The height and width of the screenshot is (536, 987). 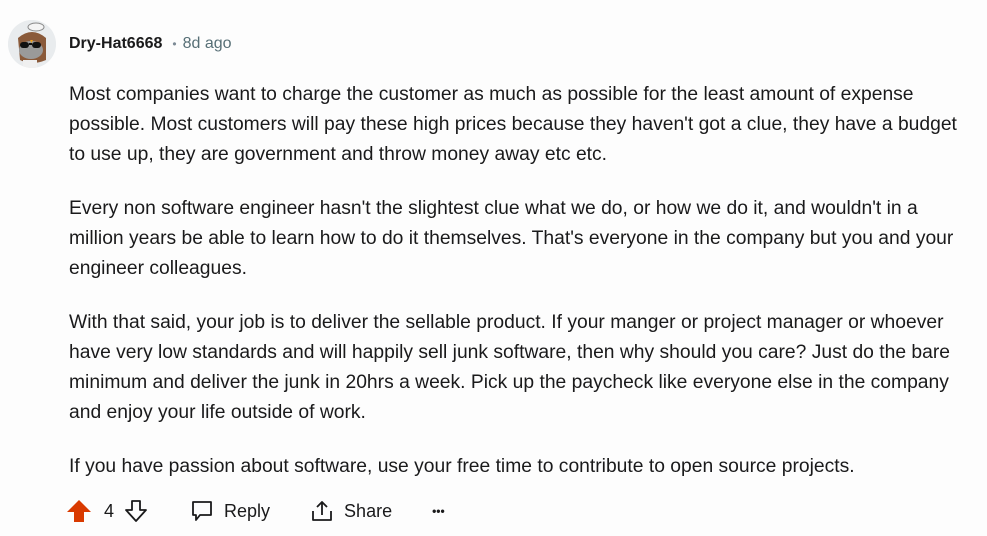 What do you see at coordinates (109, 510) in the screenshot?
I see `vote-count: 4` at bounding box center [109, 510].